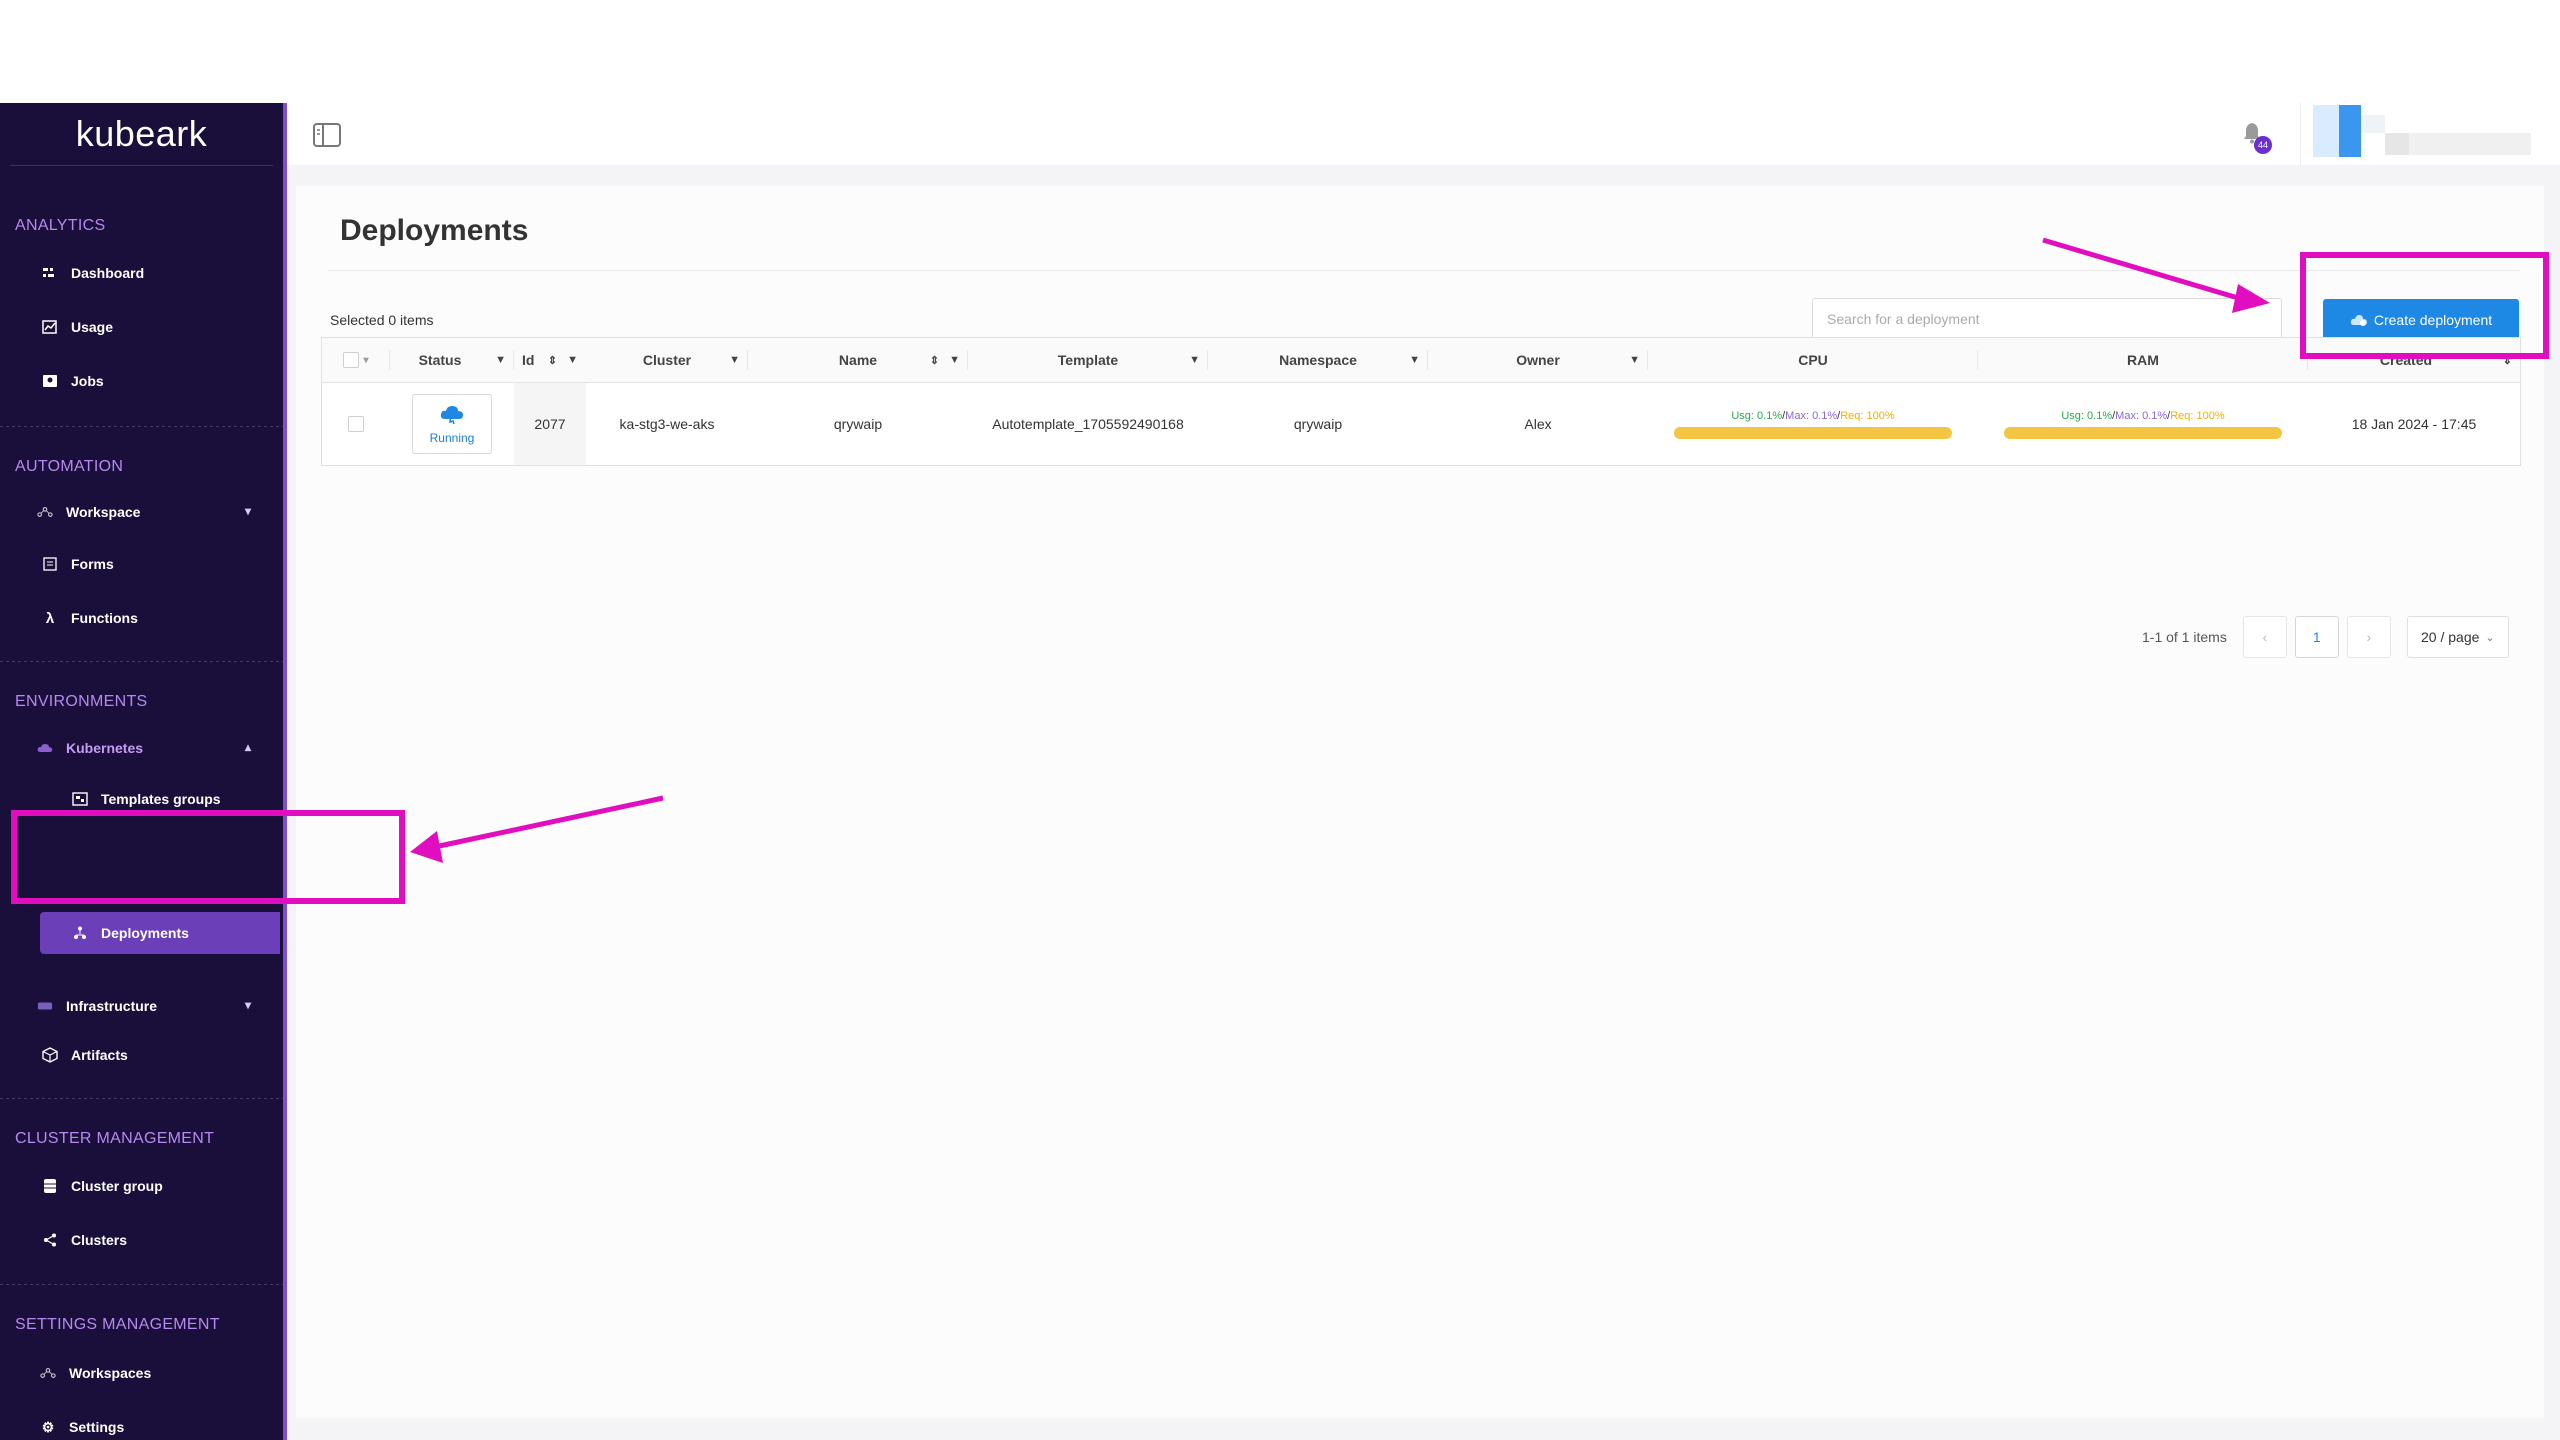  I want to click on column-header-status: Status ▼, so click(452, 360).